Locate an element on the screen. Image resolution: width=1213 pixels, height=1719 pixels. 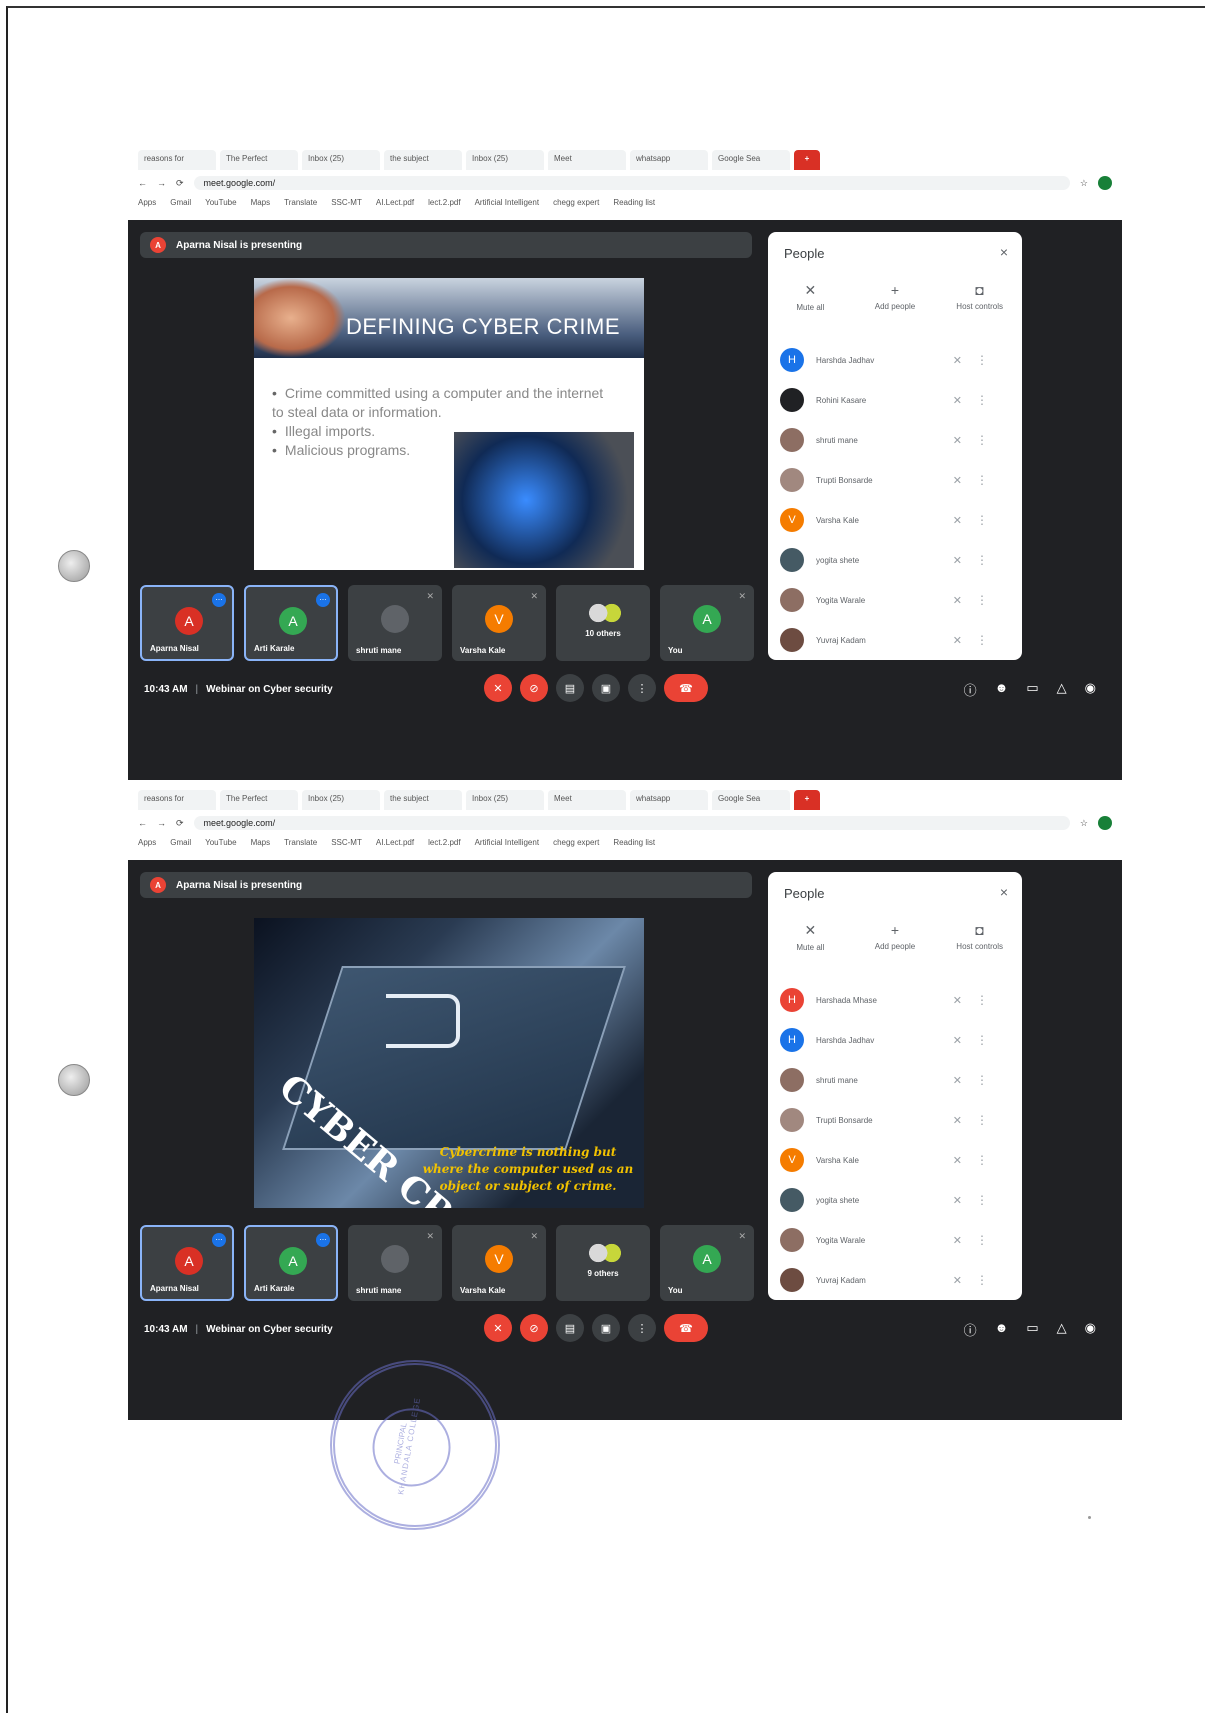
others-tile: 10 others is located at coordinates (603, 623).